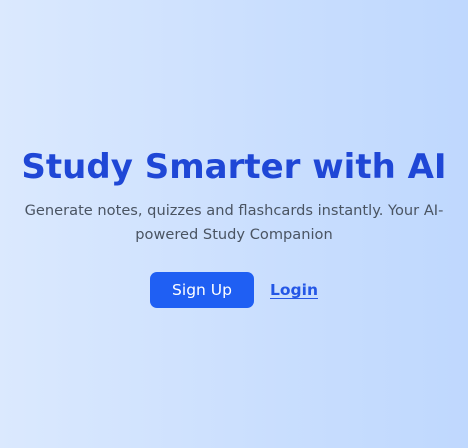  Describe the element at coordinates (234, 167) in the screenshot. I see `hero-title: Study Smarter with AI` at that location.